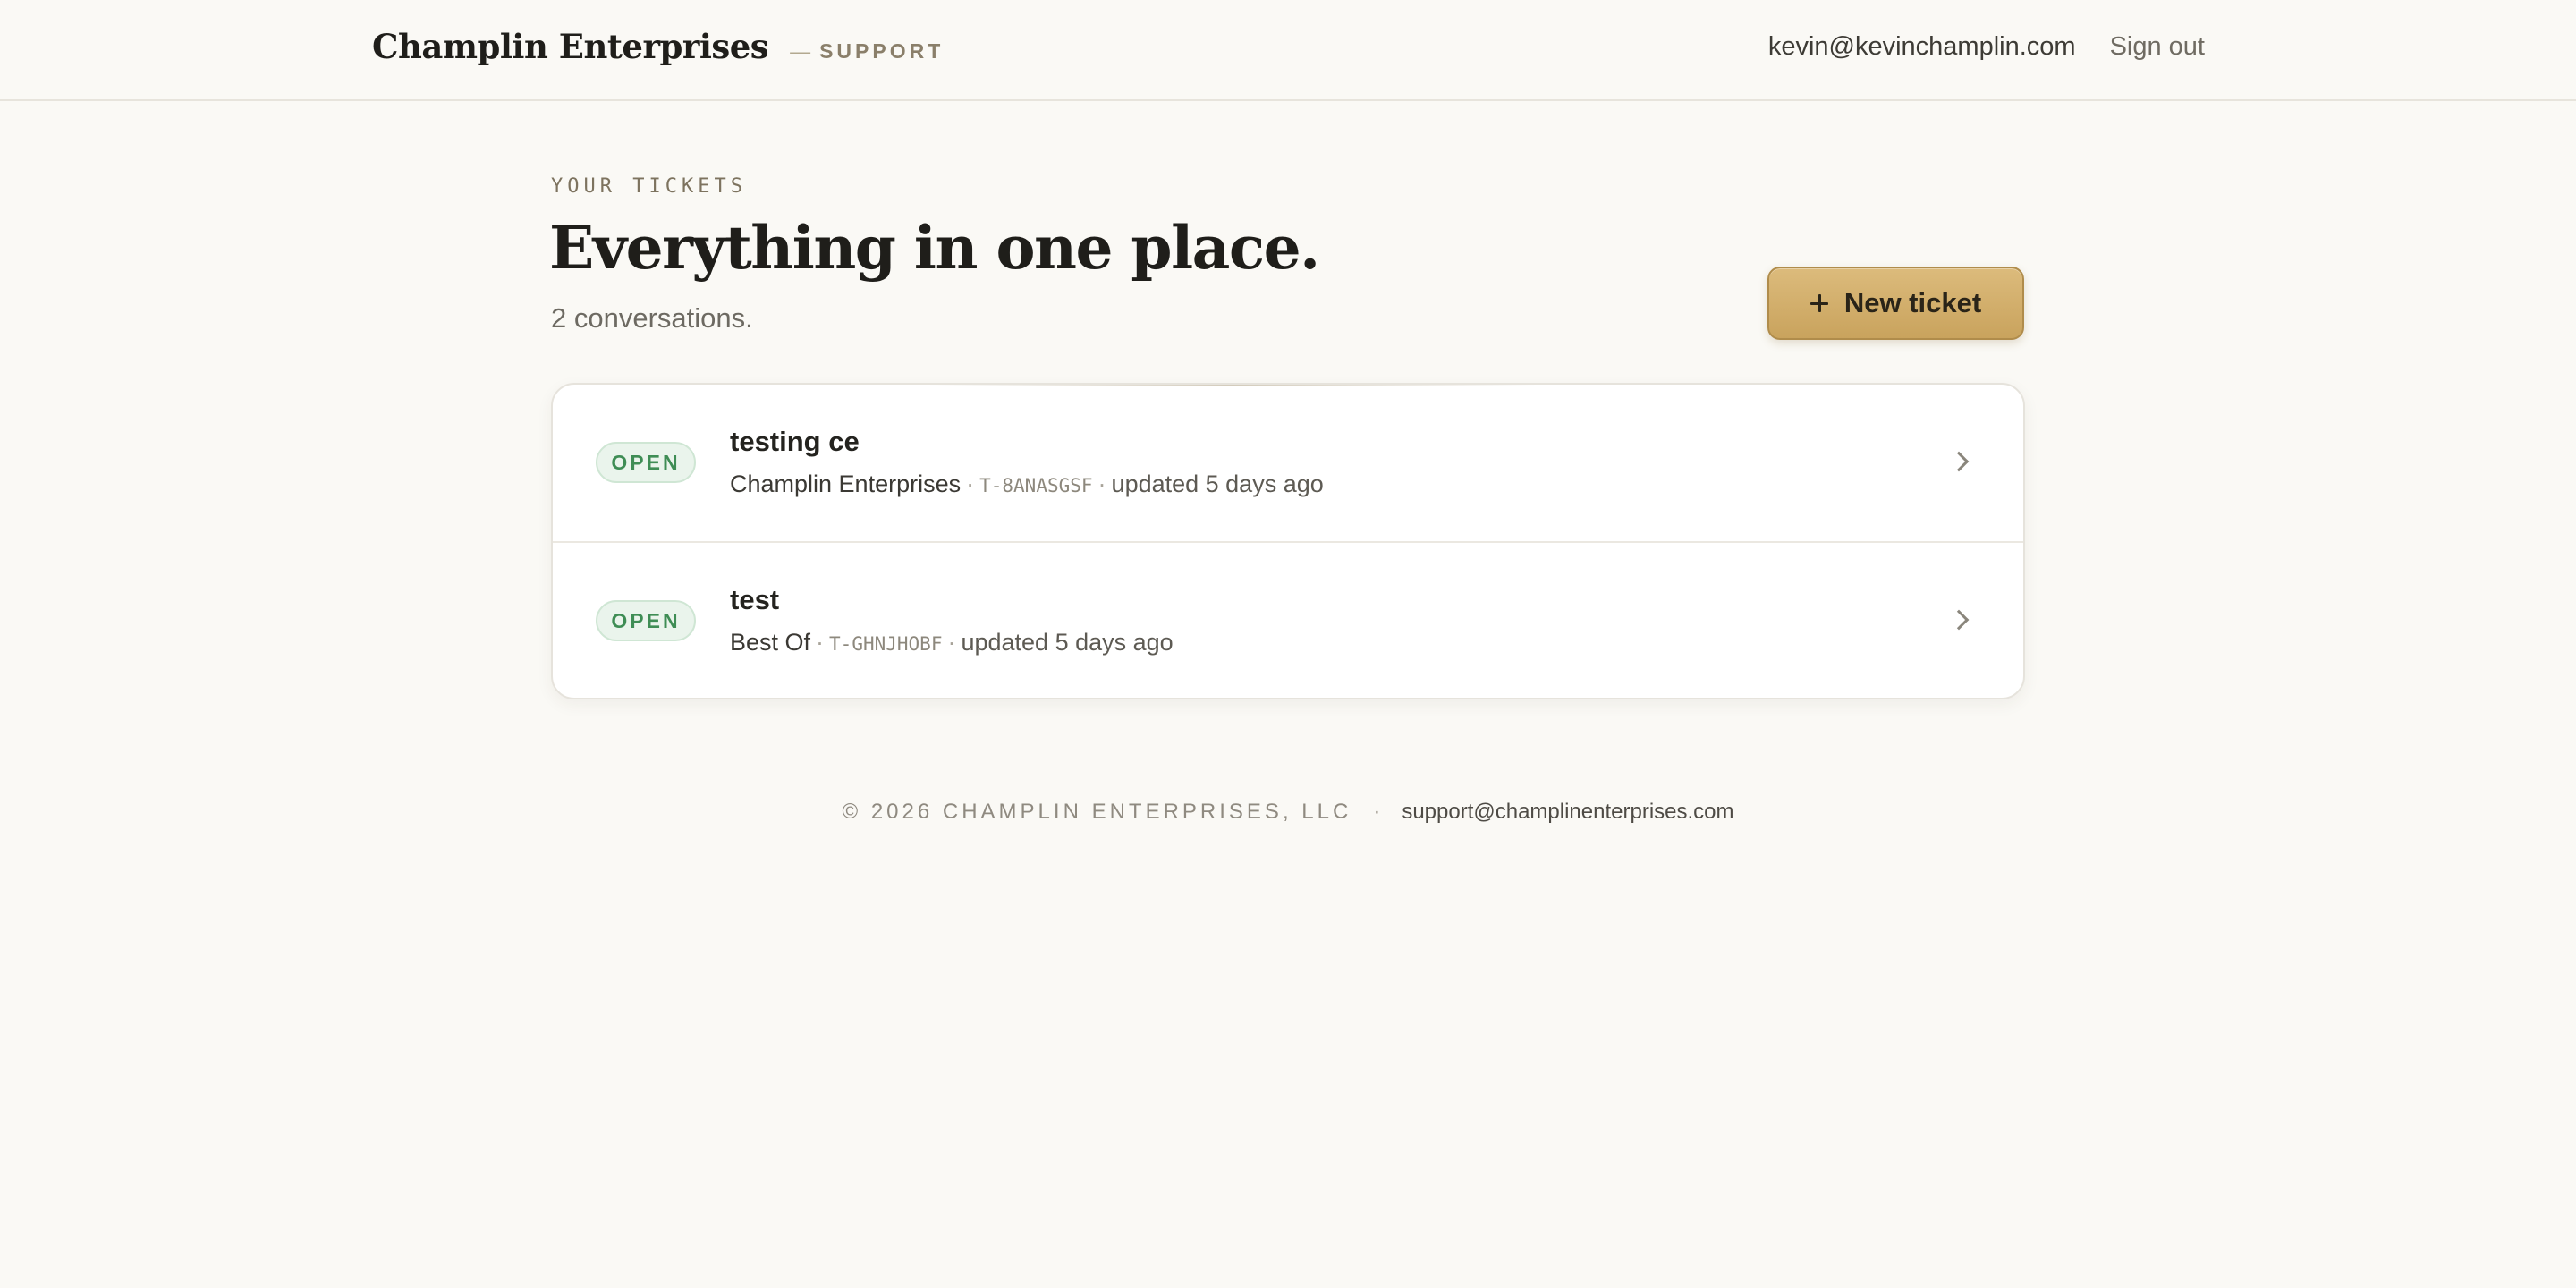 The image size is (2576, 1288). I want to click on brand-subtitle: — SUPPORT, so click(867, 51).